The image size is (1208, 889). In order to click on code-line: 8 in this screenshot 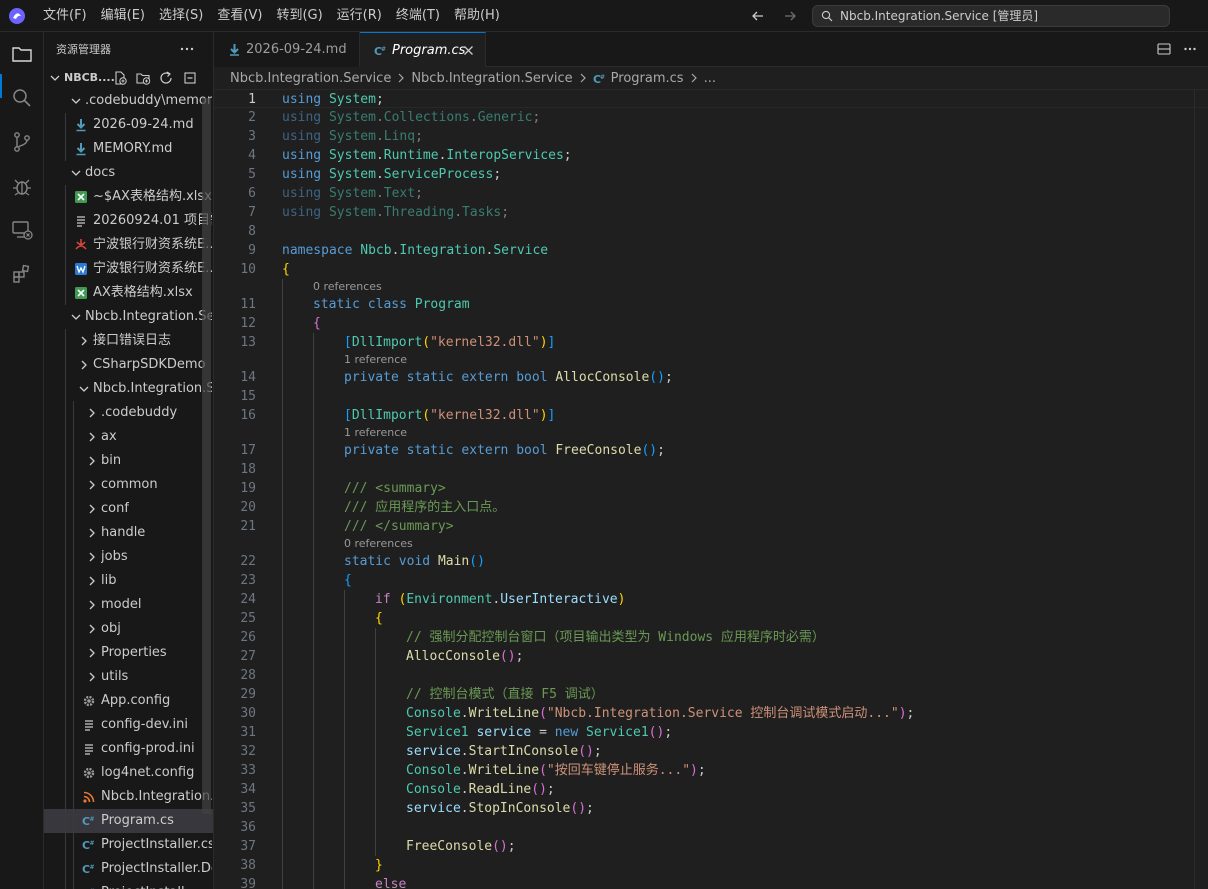, I will do `click(711, 231)`.